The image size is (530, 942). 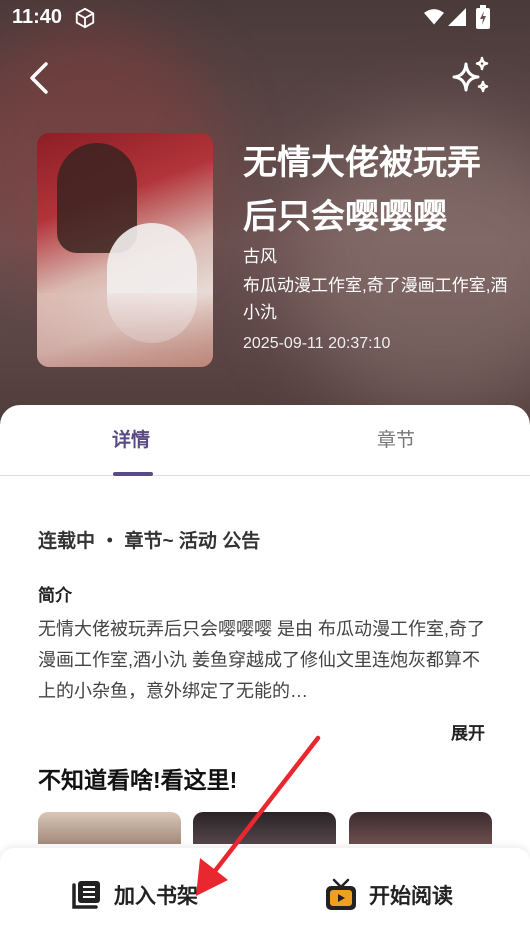 I want to click on tab-chapters: 章节, so click(x=396, y=438).